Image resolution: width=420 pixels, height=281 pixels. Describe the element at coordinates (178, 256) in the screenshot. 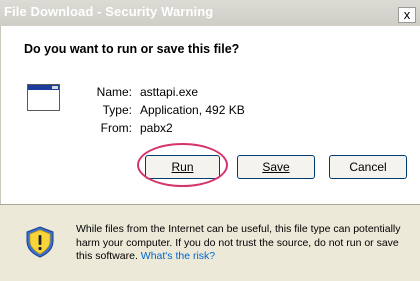

I see `whats-the-risk-link: What's the risk?` at that location.